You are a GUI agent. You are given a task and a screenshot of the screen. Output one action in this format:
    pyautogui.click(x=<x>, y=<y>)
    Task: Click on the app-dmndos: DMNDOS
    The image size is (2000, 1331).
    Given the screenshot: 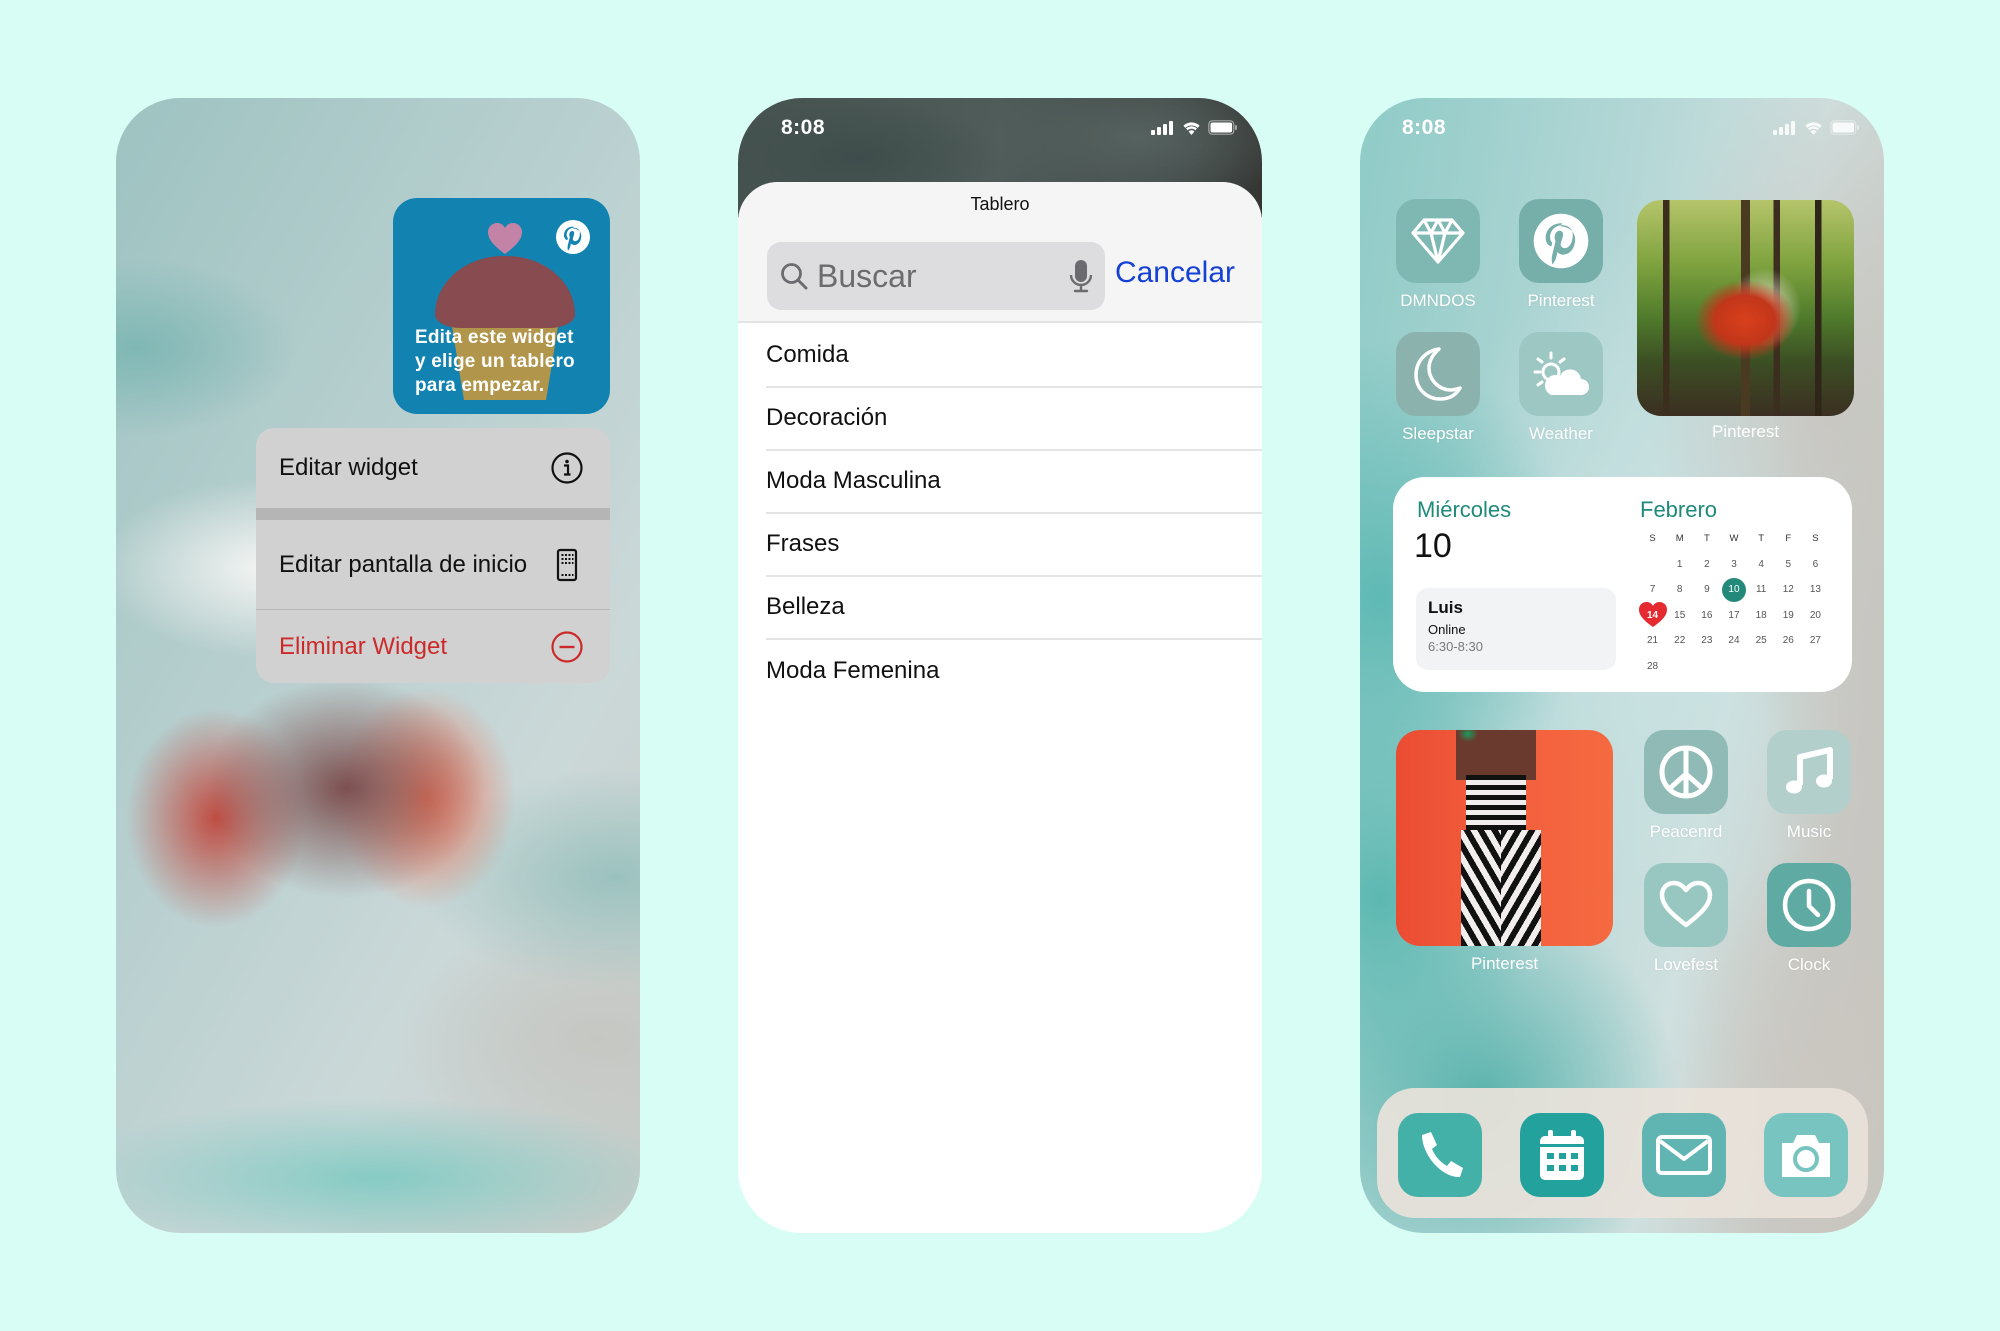 What is the action you would take?
    pyautogui.click(x=1438, y=255)
    